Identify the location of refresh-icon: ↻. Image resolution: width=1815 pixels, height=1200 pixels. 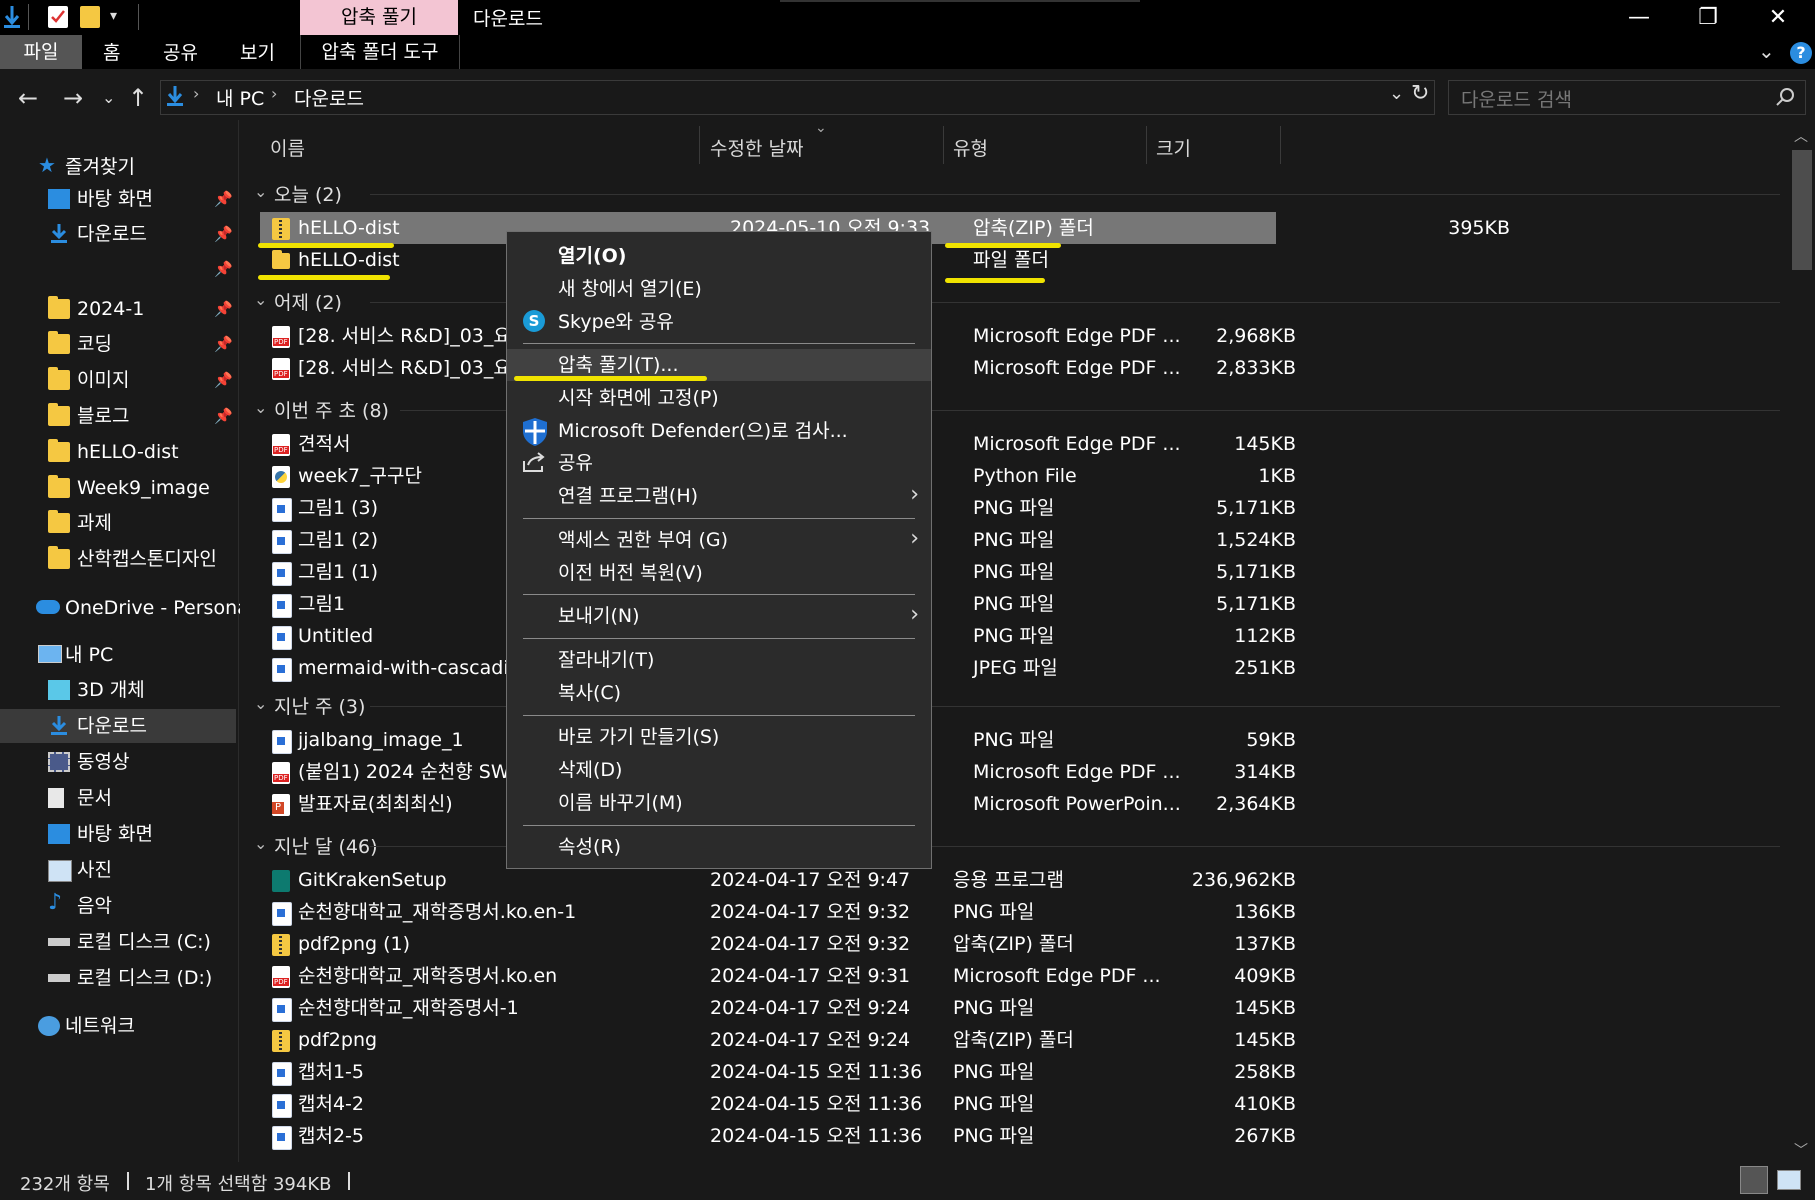
(1420, 93).